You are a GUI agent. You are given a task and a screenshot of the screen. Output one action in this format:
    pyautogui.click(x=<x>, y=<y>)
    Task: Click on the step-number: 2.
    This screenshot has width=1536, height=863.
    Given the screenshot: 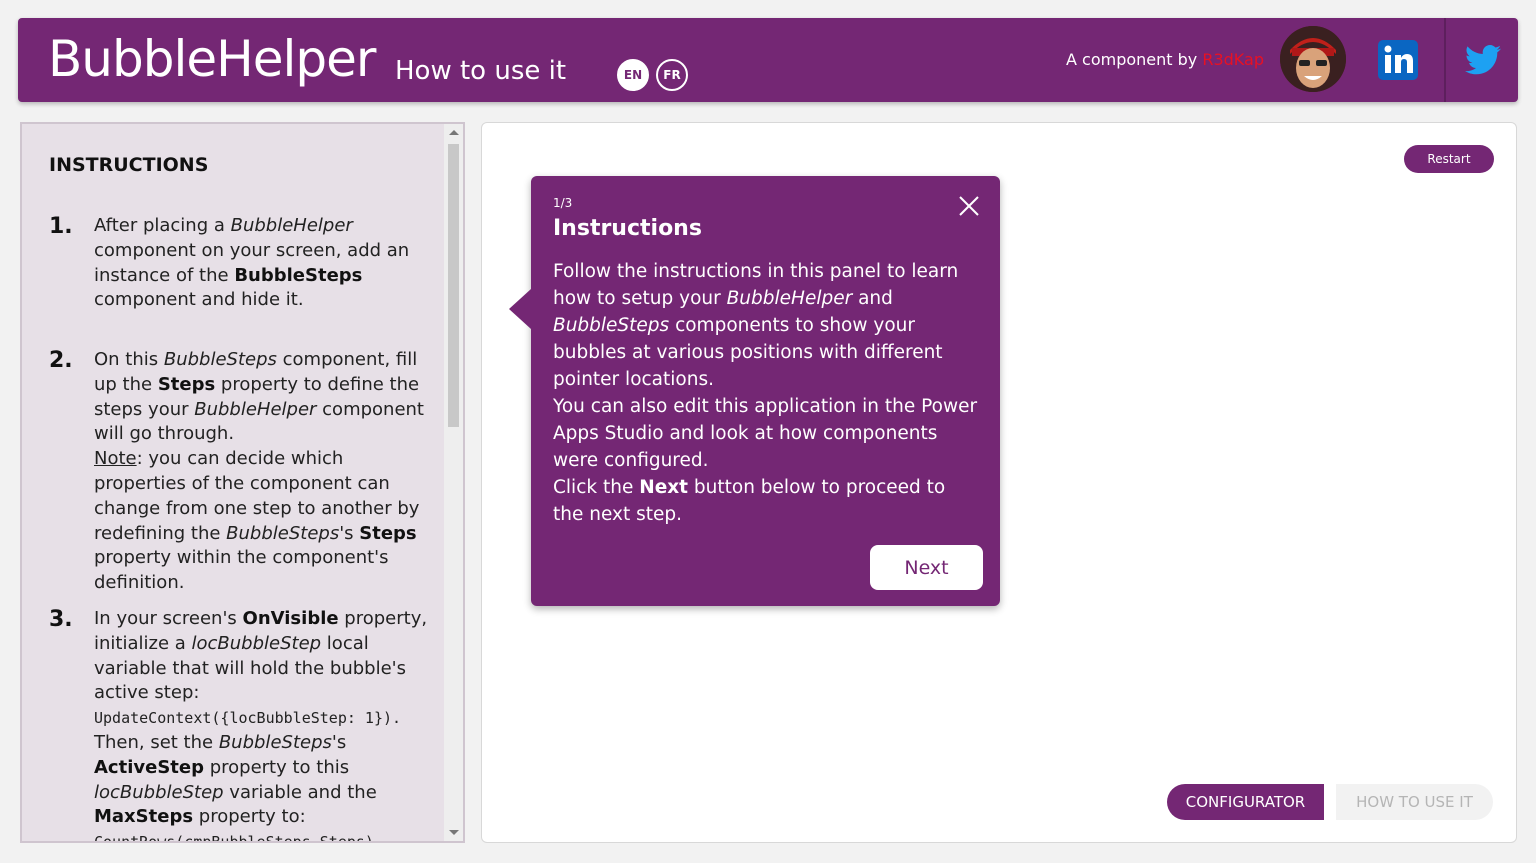 What is the action you would take?
    pyautogui.click(x=61, y=360)
    